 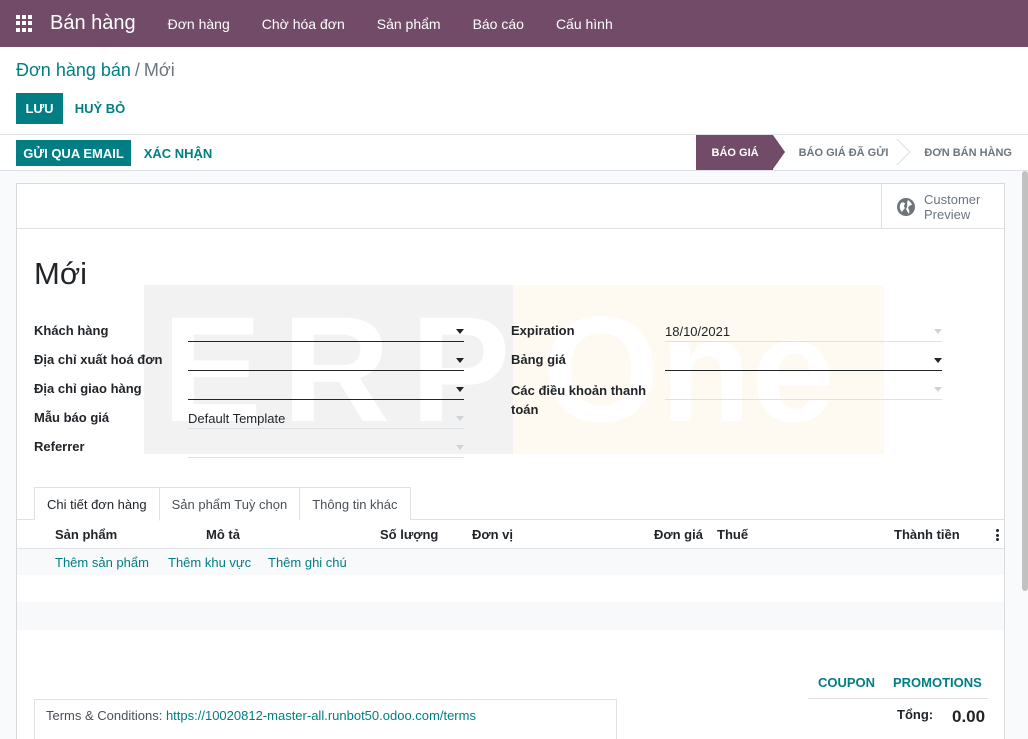 What do you see at coordinates (915, 714) in the screenshot?
I see `total-label: Tổng:` at bounding box center [915, 714].